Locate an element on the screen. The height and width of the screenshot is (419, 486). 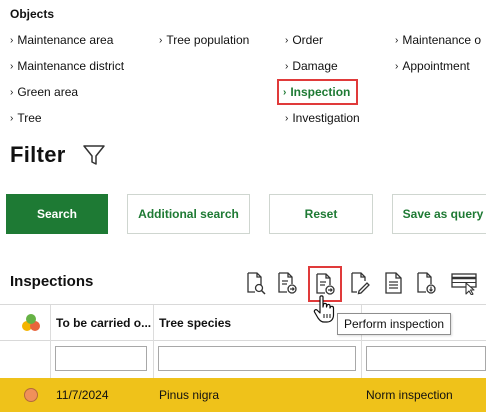
nav-item-inspection: › Inspection is located at coordinates (318, 92).